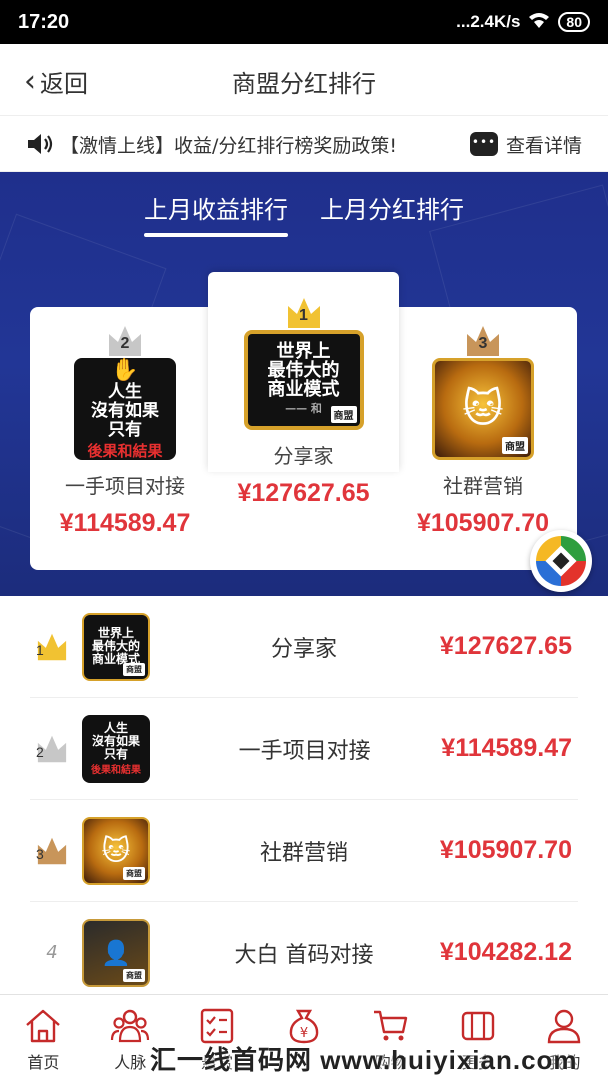  Describe the element at coordinates (125, 409) in the screenshot. I see `avatar: ✋ 人生 沒有如果 只有 後果和結果` at that location.